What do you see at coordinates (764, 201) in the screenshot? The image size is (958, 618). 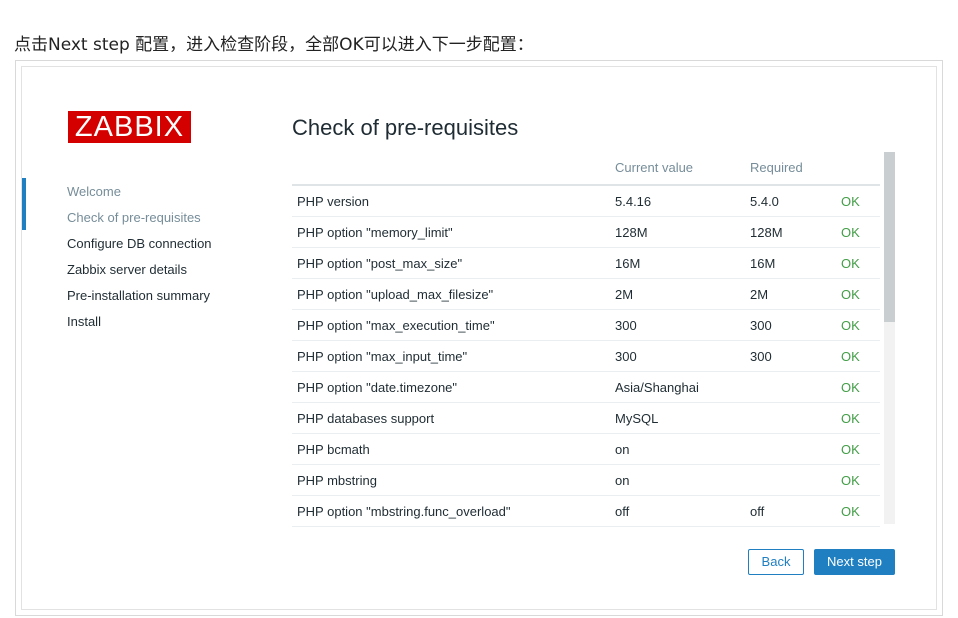 I see `row-required-value: 5.4.0` at bounding box center [764, 201].